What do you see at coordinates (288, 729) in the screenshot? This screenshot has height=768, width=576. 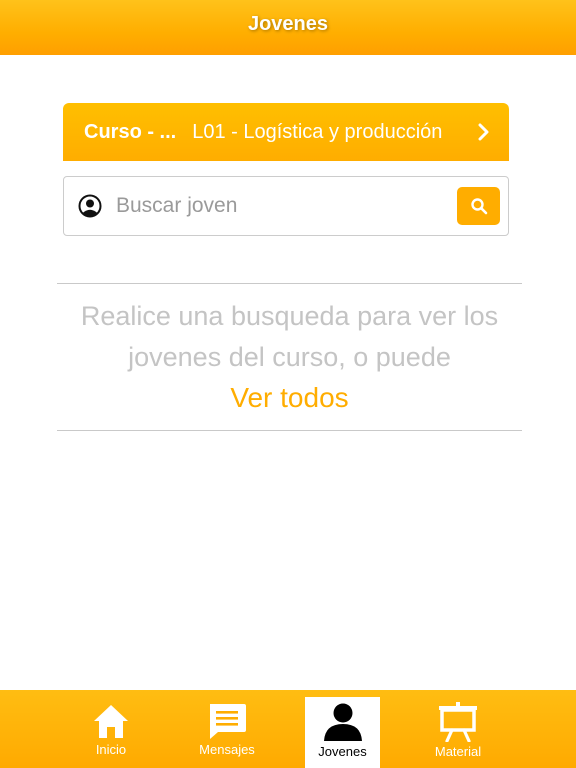 I see `bottom-tab-bar: Inicio Mensajes Jovenes Material` at bounding box center [288, 729].